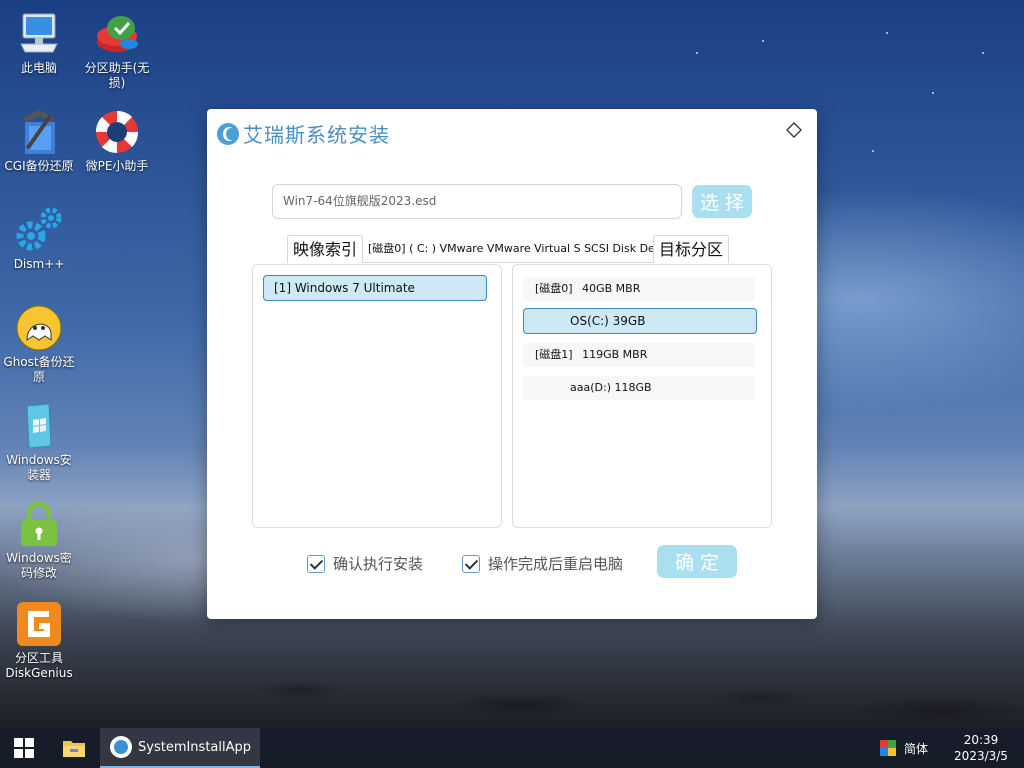 Image resolution: width=1024 pixels, height=768 pixels. Describe the element at coordinates (611, 288) in the screenshot. I see `disk-info: 40GB MBR` at that location.